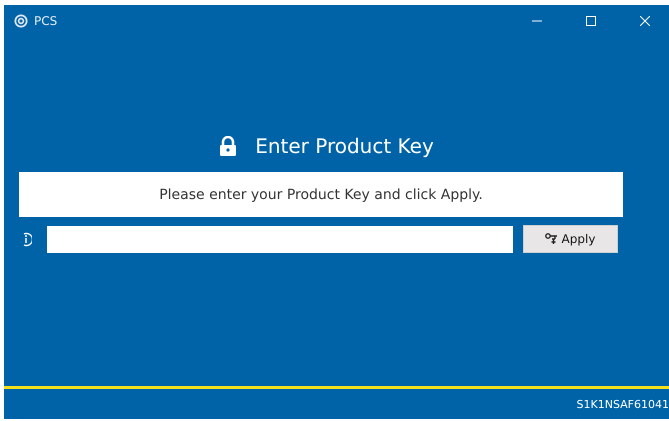 The width and height of the screenshot is (669, 421). Describe the element at coordinates (344, 146) in the screenshot. I see `heading-text: Enter Product Key` at that location.